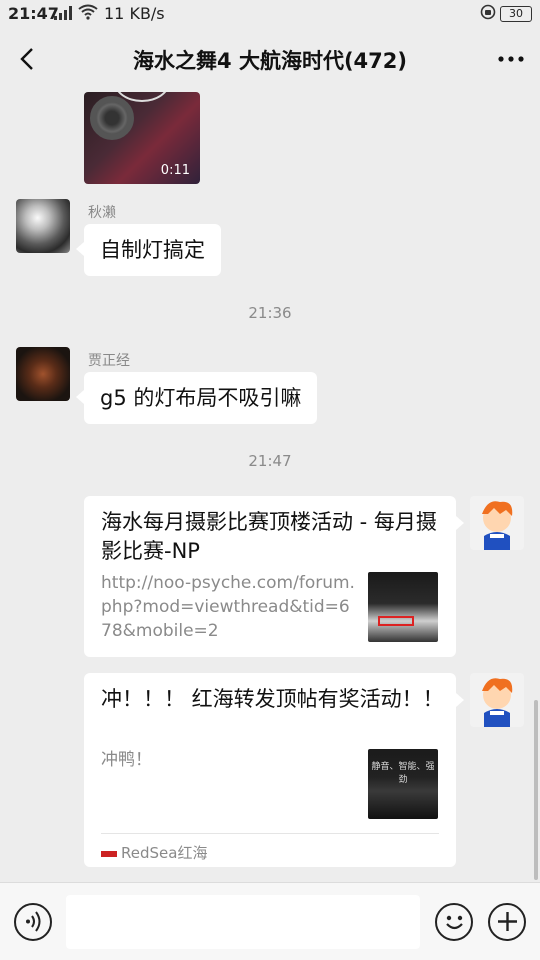 The width and height of the screenshot is (540, 960). Describe the element at coordinates (403, 773) in the screenshot. I see `thumbnail-caption: 静音、智能、强劲` at that location.